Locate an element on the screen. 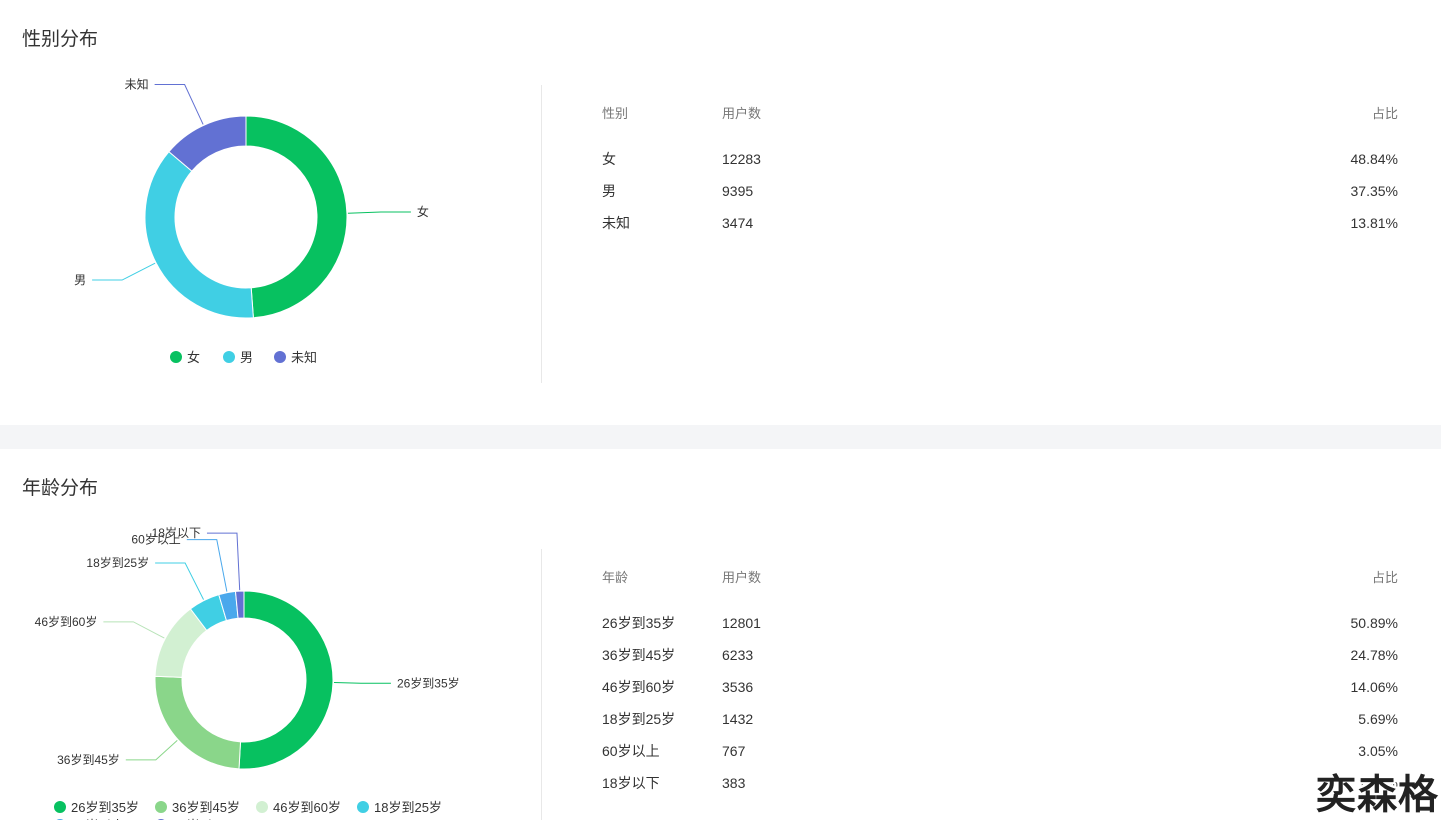 The image size is (1441, 820). slice-label: 未知 is located at coordinates (137, 85).